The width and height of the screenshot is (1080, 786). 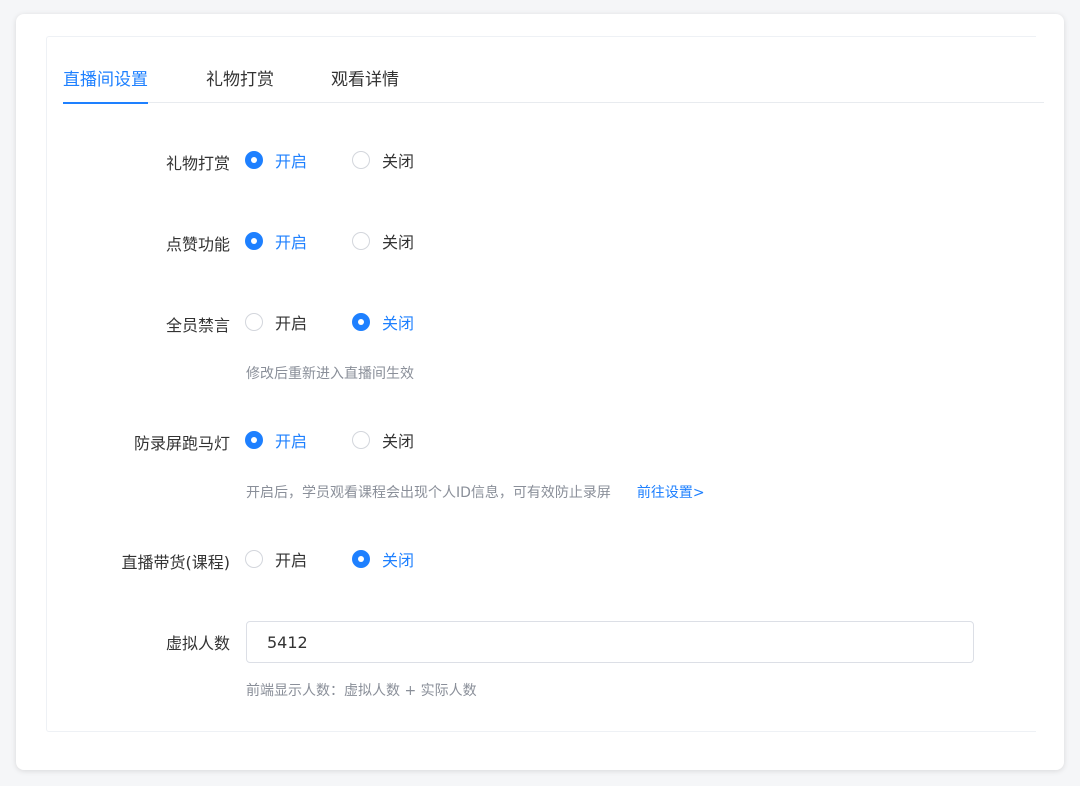 What do you see at coordinates (361, 691) in the screenshot?
I see `virtual-count-hint: 前端显示人数：虚拟人数 + 实际人数` at bounding box center [361, 691].